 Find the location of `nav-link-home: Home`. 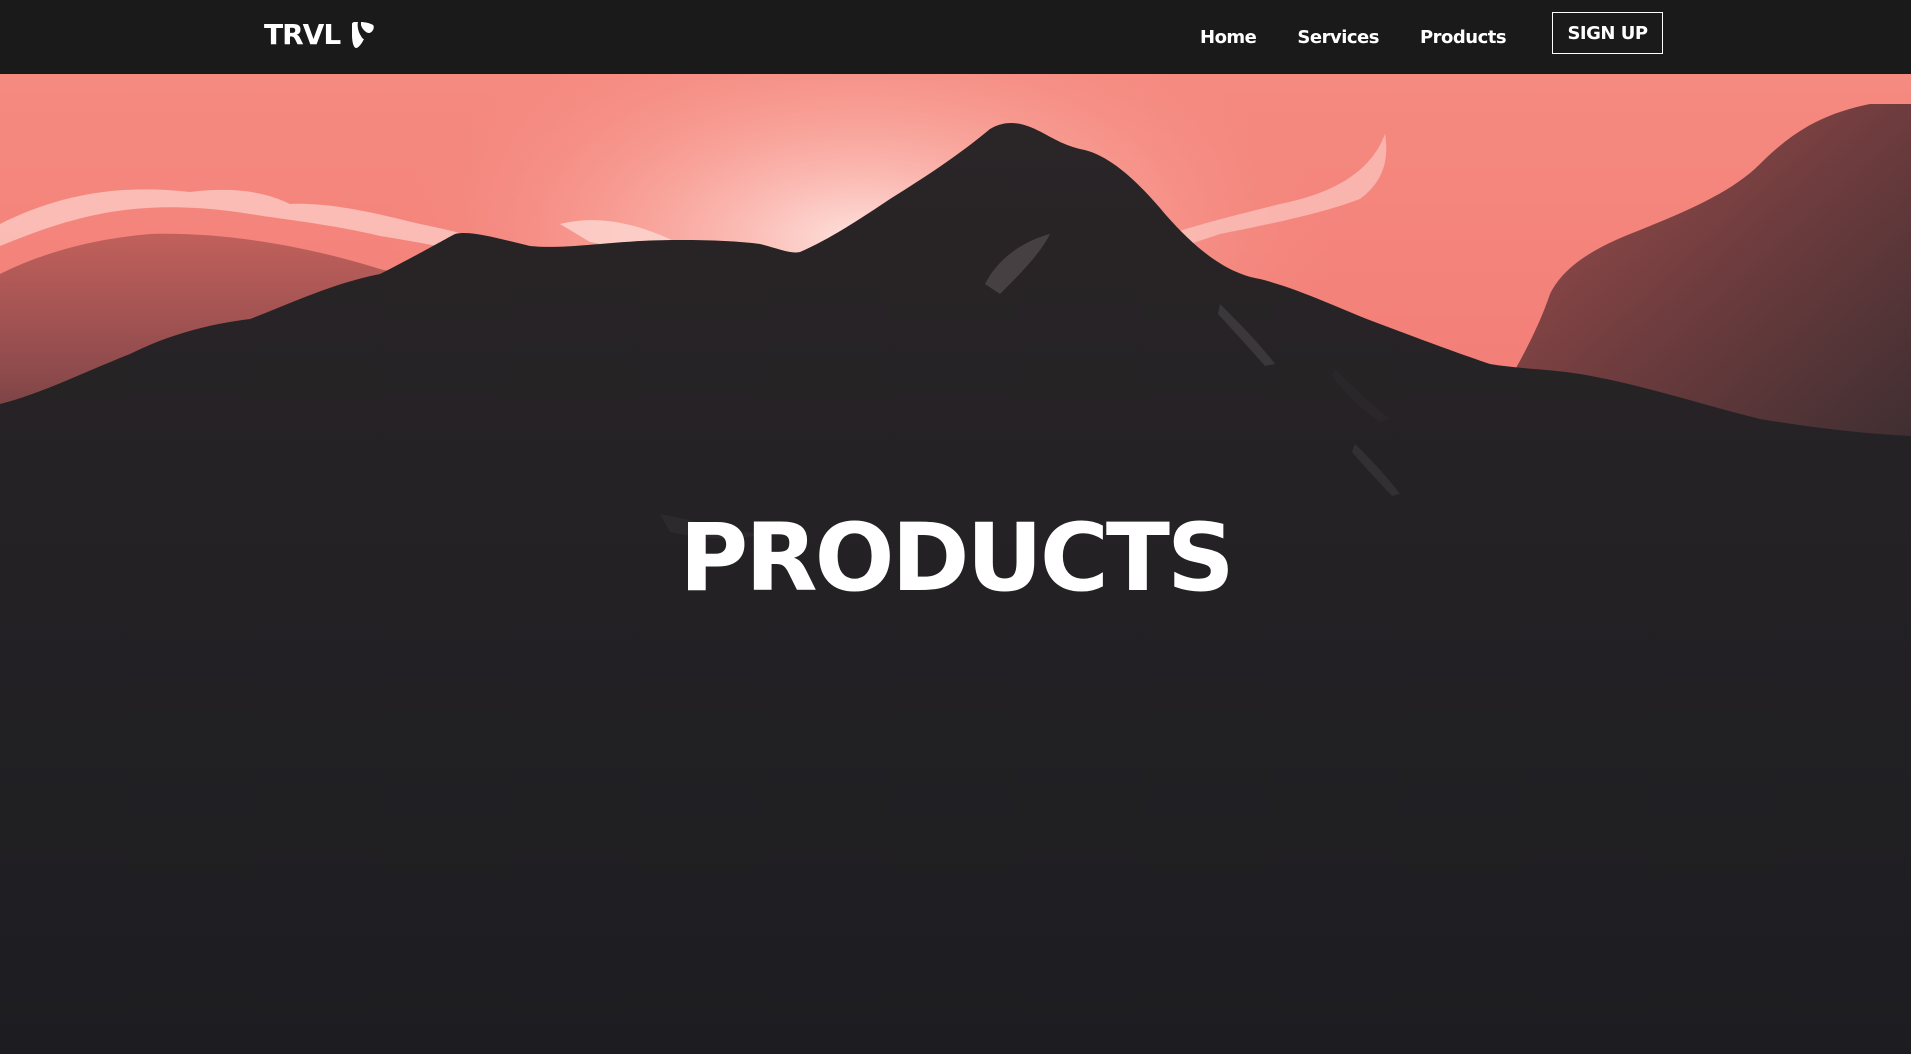

nav-link-home: Home is located at coordinates (1228, 37).